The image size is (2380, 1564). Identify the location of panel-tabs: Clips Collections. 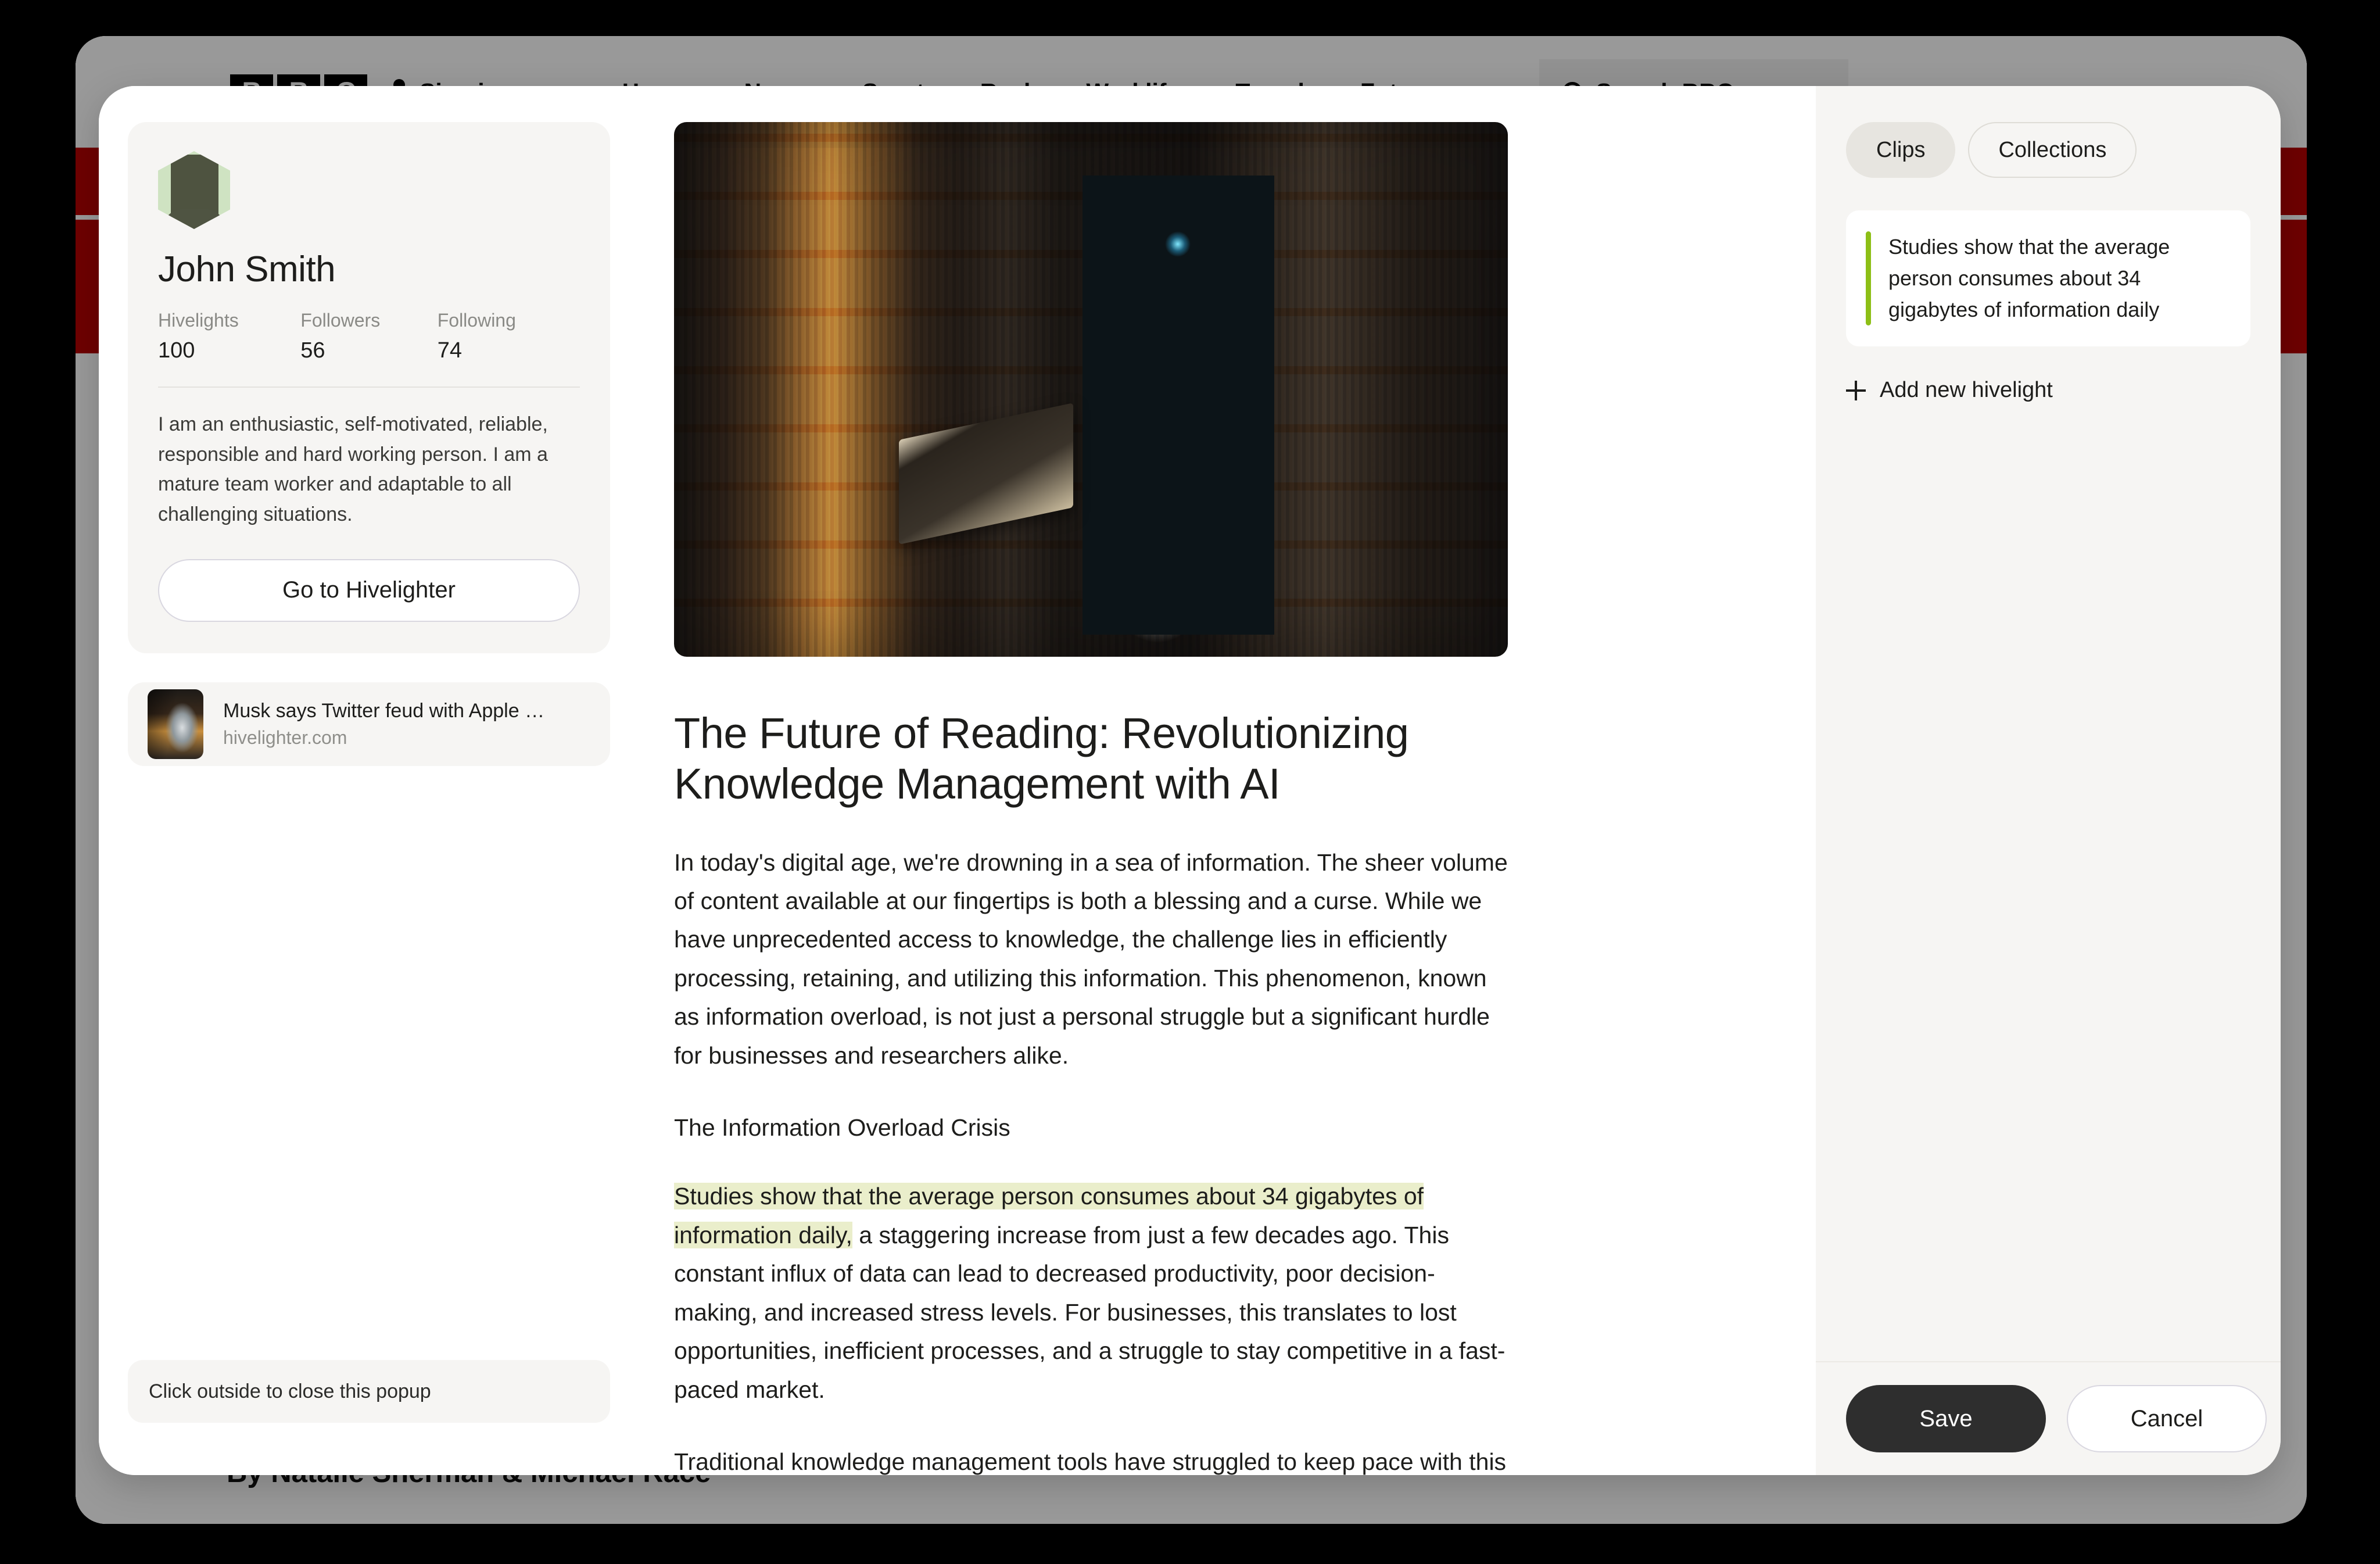
(2048, 150).